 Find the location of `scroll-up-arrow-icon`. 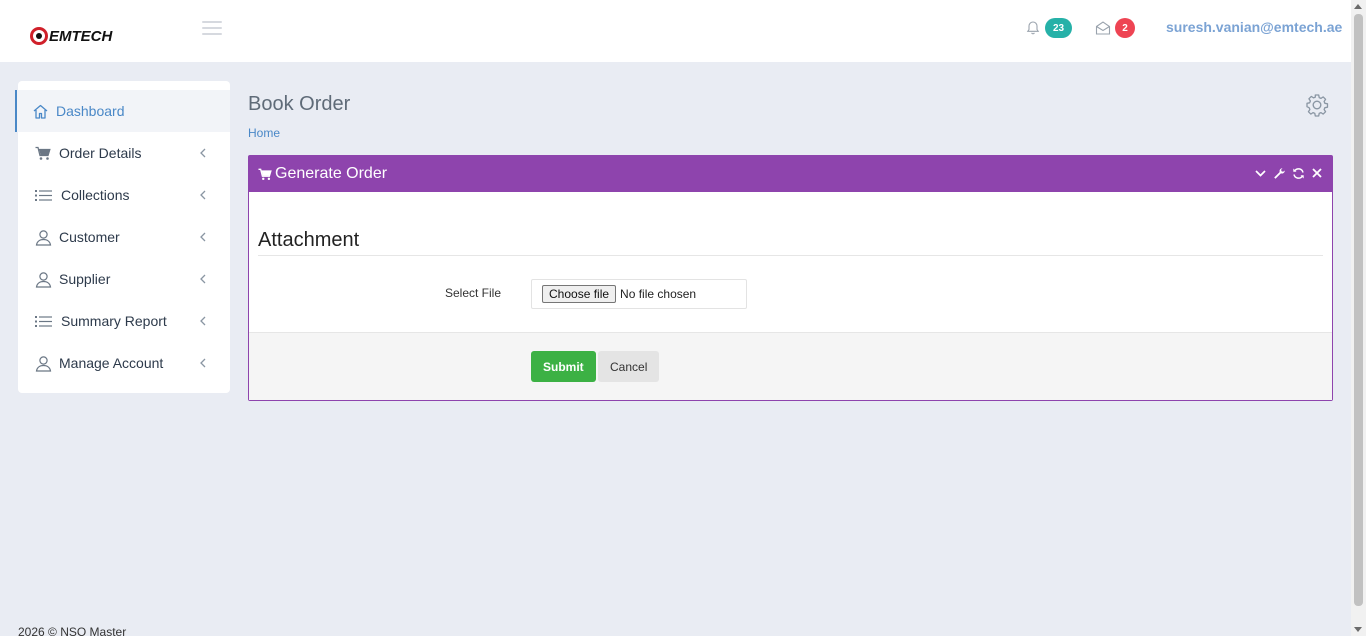

scroll-up-arrow-icon is located at coordinates (1358, 6).